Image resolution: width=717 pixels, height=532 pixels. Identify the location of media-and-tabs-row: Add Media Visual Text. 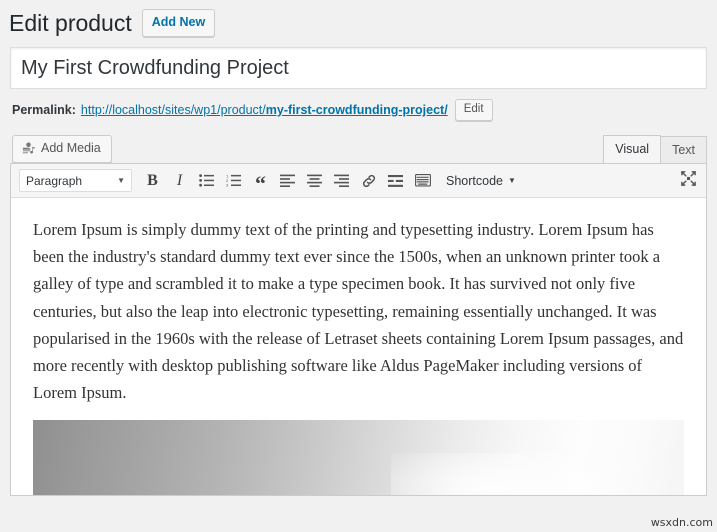
(358, 148).